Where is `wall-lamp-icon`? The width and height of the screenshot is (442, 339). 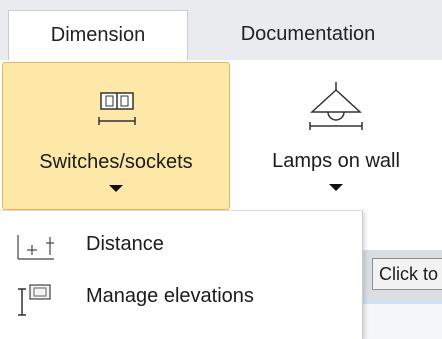 wall-lamp-icon is located at coordinates (336, 106).